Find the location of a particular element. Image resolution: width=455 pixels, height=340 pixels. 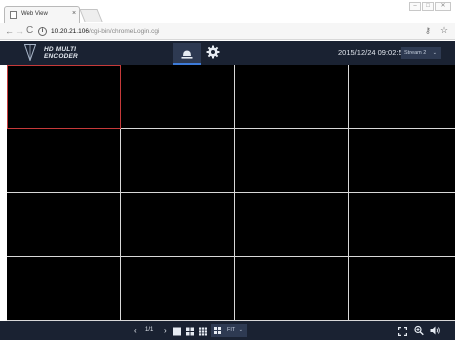

maximize-icon: □ is located at coordinates (428, 6).